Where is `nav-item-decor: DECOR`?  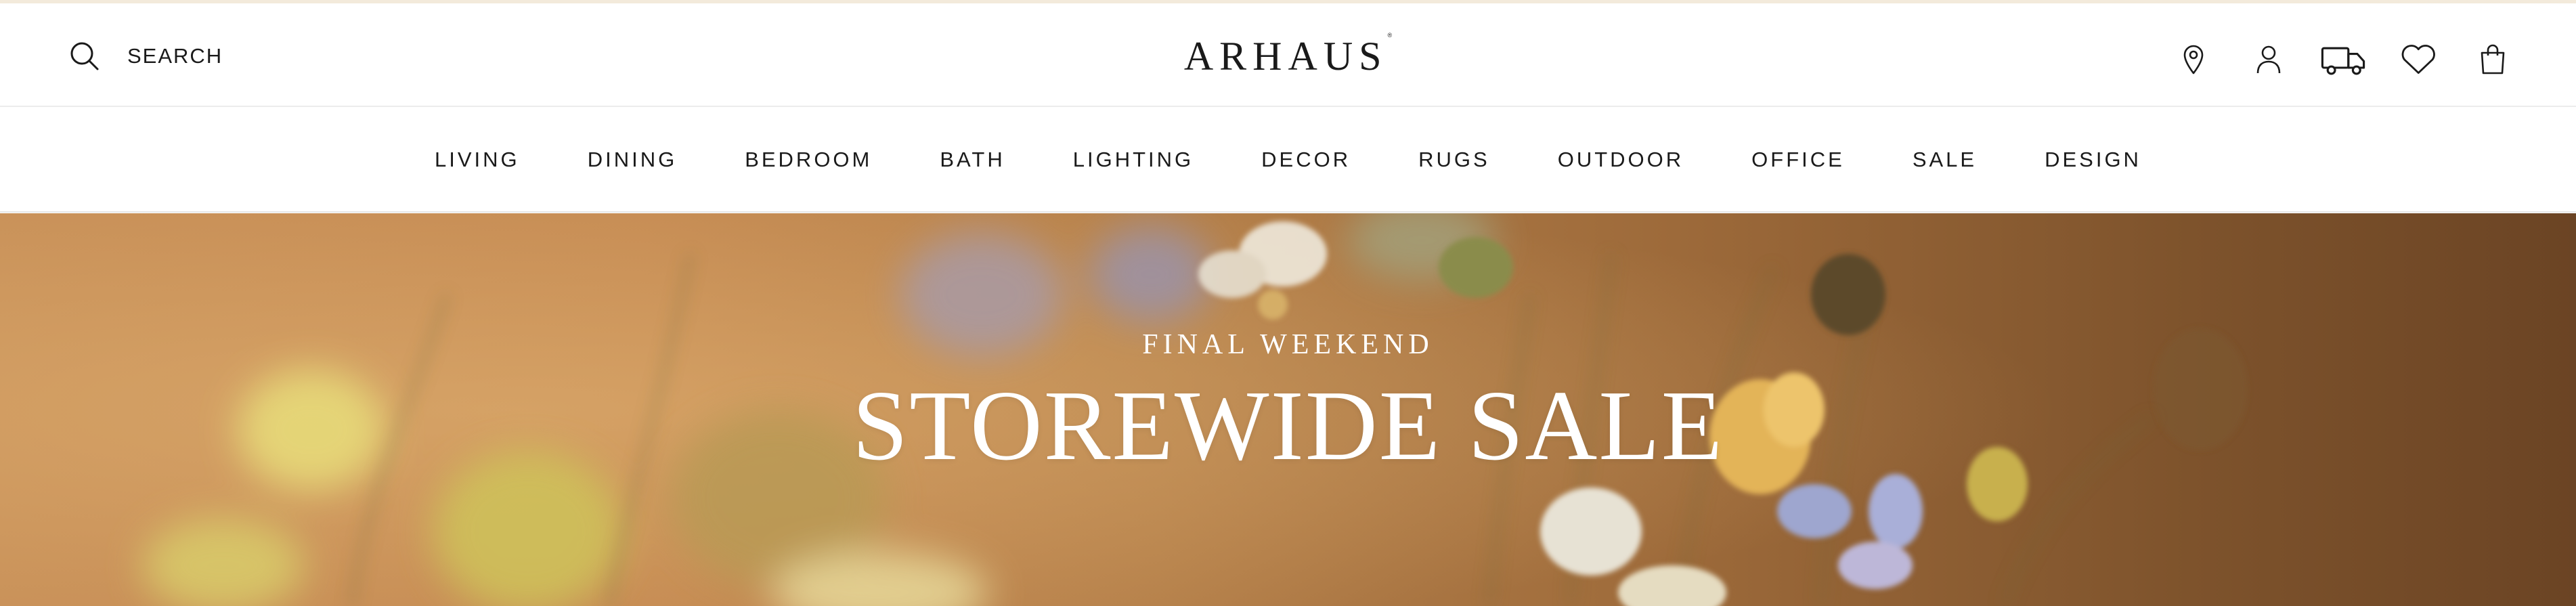
nav-item-decor: DECOR is located at coordinates (1306, 160).